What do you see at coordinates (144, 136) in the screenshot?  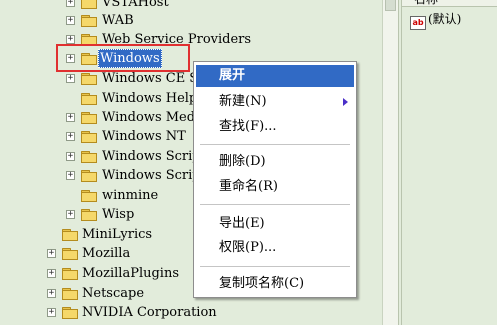 I see `node-label: Windows NT` at bounding box center [144, 136].